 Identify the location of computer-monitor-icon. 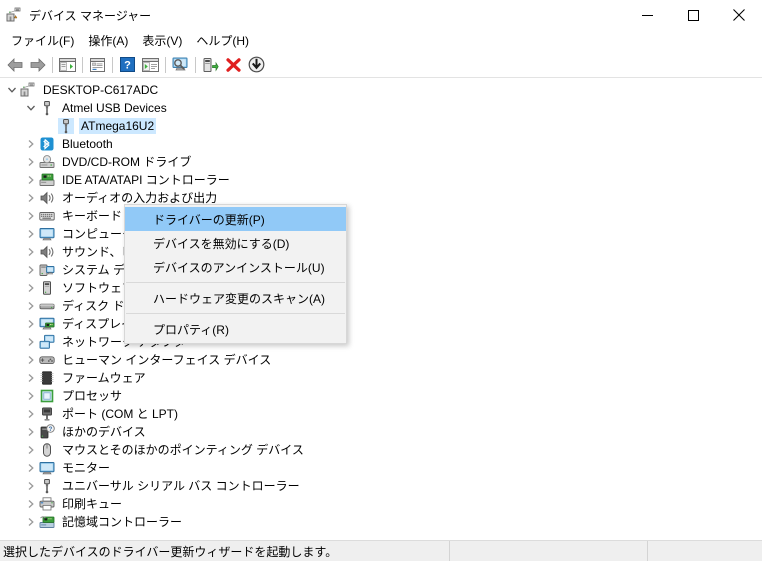
(180, 65).